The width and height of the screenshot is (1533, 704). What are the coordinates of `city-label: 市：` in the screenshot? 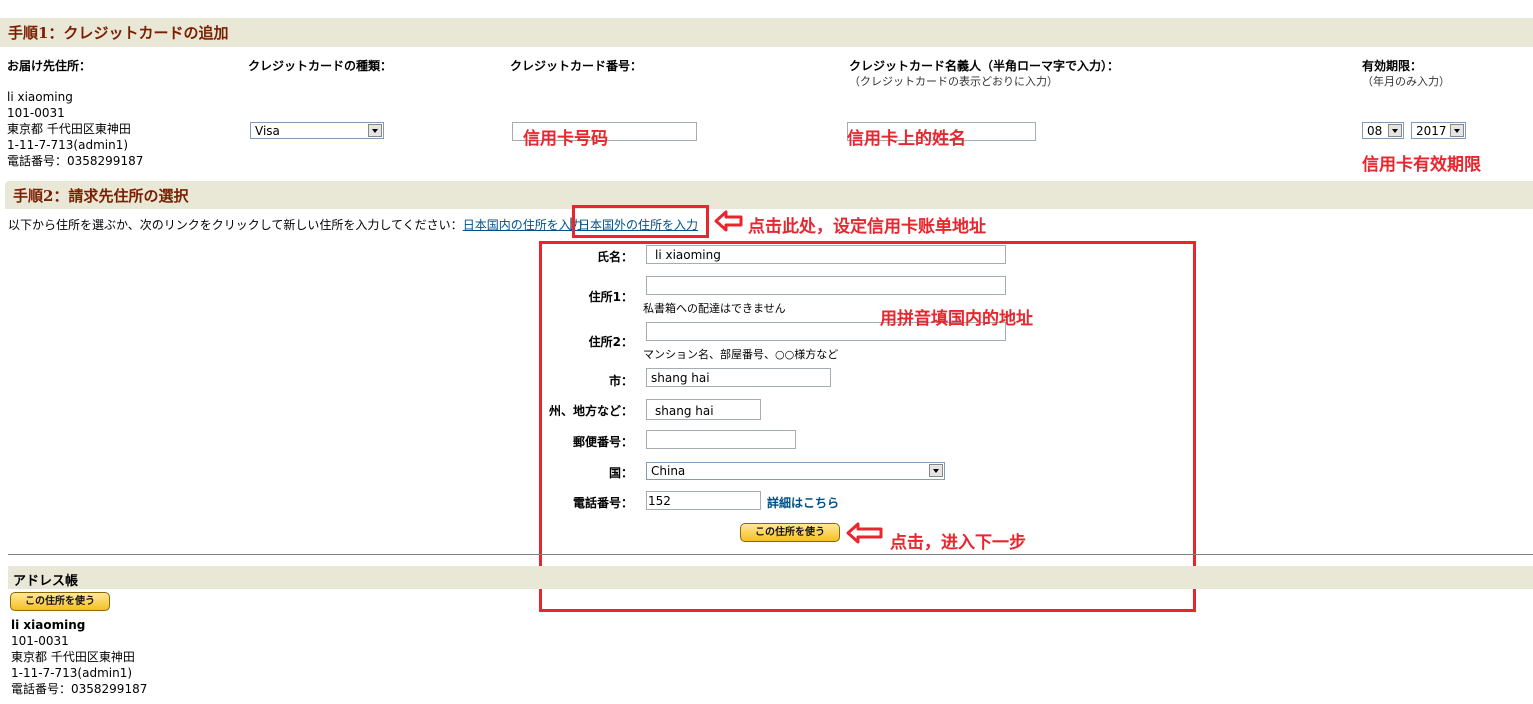 It's located at (620, 381).